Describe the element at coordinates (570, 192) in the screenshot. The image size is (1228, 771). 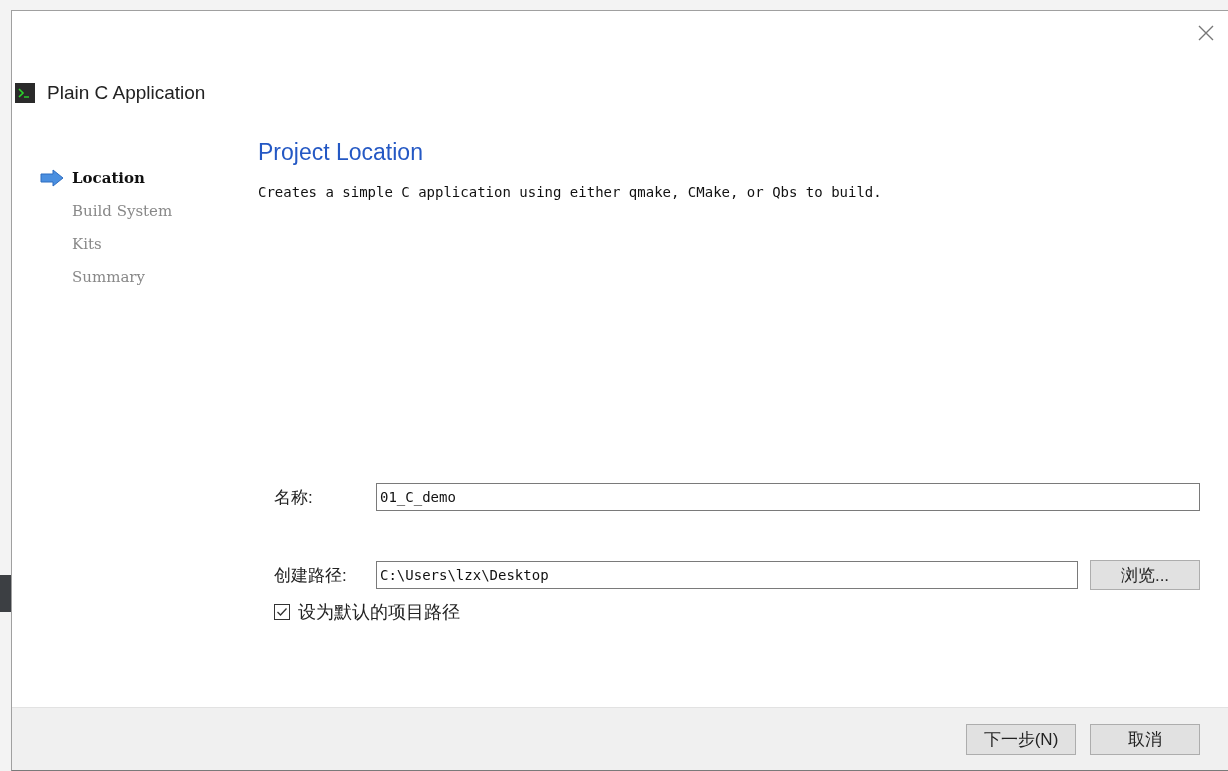
I see `page-description: Creates a simple C application using either qmake, CMake, or Qbs to build.` at that location.